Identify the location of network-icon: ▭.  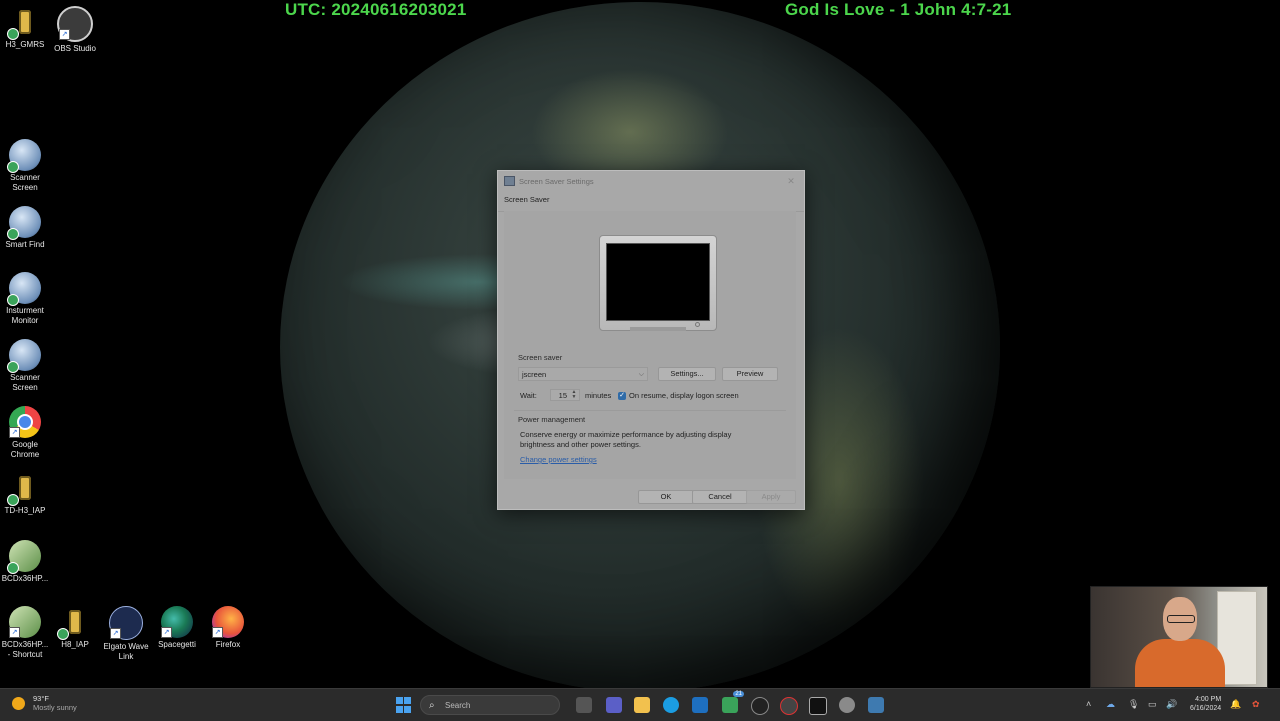
(1152, 704).